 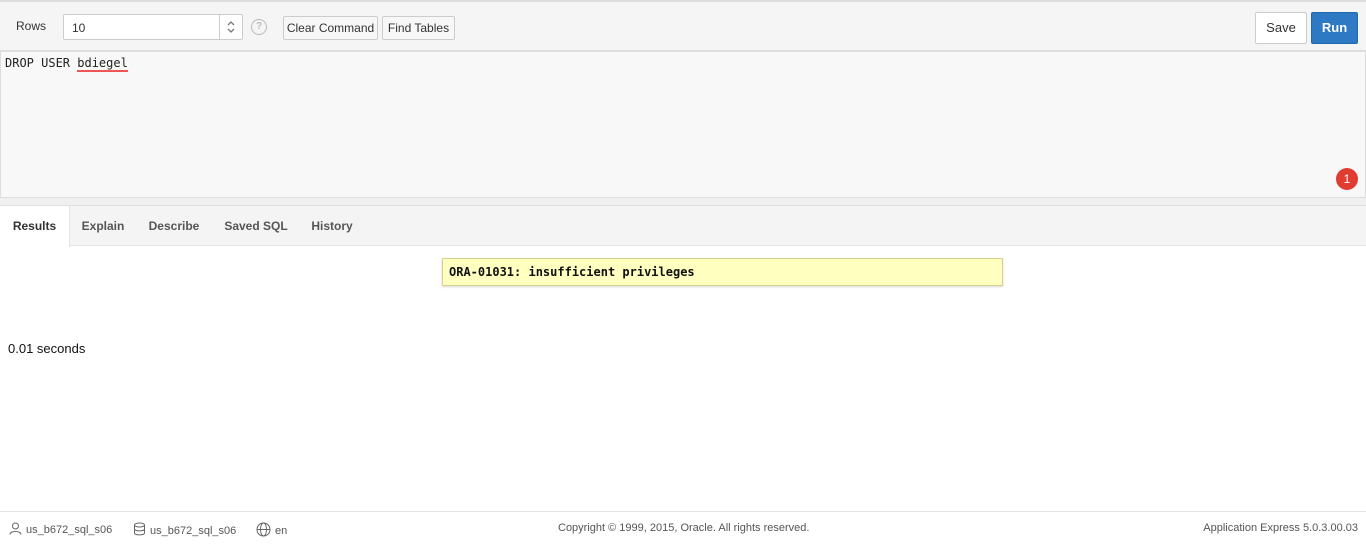 What do you see at coordinates (103, 226) in the screenshot?
I see `tab-explain: Explain` at bounding box center [103, 226].